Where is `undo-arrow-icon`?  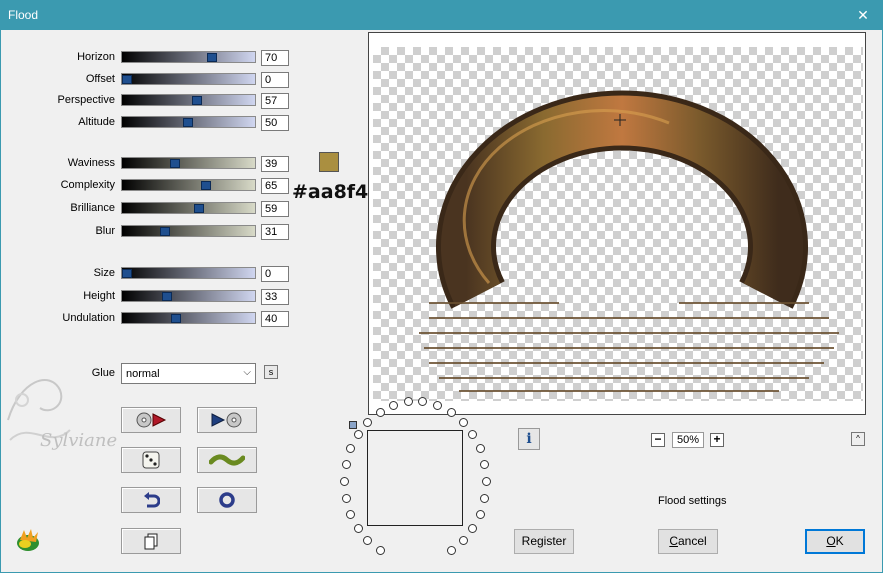
undo-arrow-icon is located at coordinates (152, 500).